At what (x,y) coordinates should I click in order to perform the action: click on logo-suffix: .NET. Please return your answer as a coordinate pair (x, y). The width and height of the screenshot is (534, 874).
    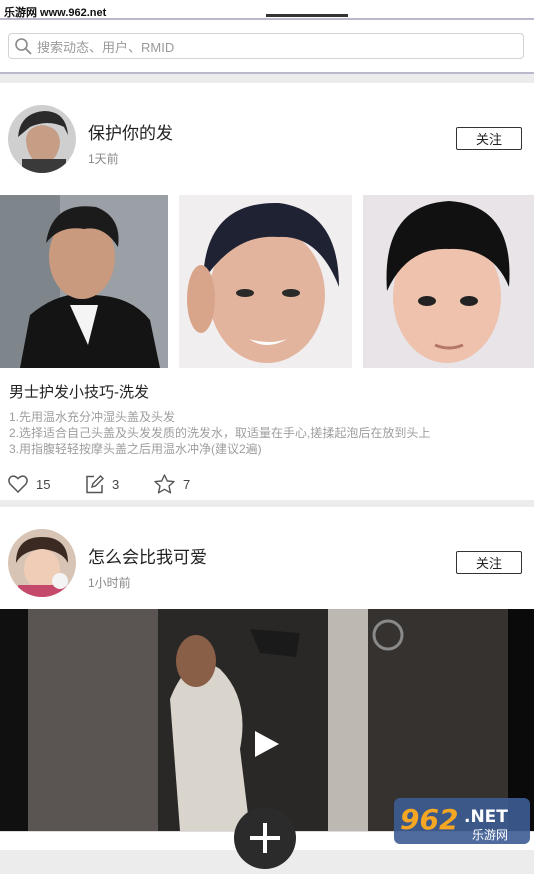
    Looking at the image, I should click on (486, 817).